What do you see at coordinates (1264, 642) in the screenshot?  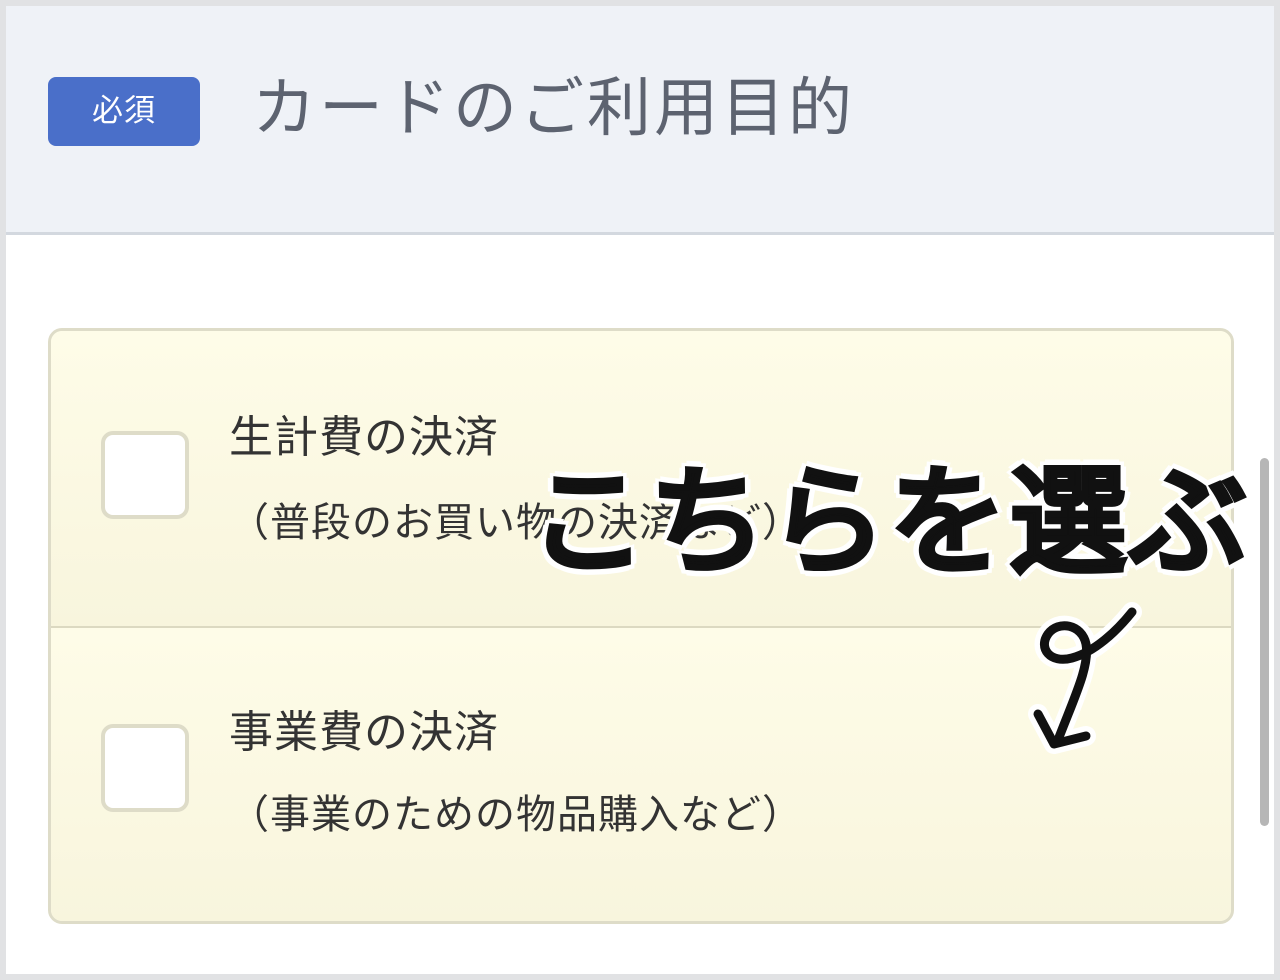 I see `scrollbar-thumb` at bounding box center [1264, 642].